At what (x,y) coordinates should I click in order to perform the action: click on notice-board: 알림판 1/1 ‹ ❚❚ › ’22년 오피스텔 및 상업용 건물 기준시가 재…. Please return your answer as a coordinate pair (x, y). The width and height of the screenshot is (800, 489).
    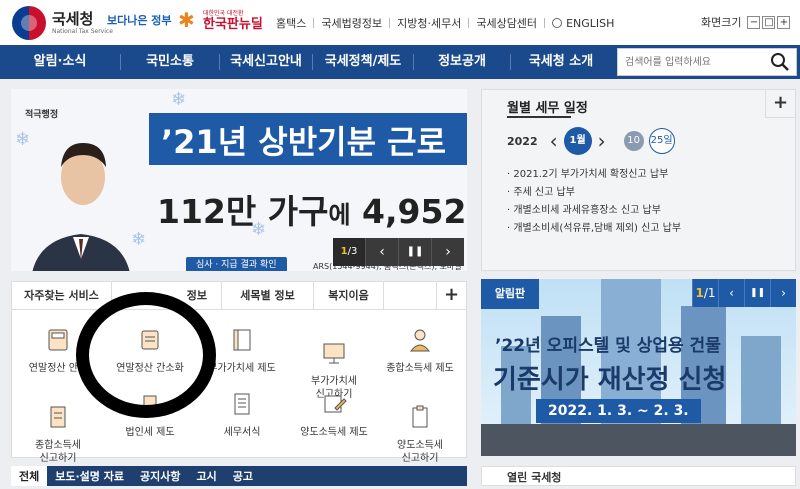
    Looking at the image, I should click on (638, 367).